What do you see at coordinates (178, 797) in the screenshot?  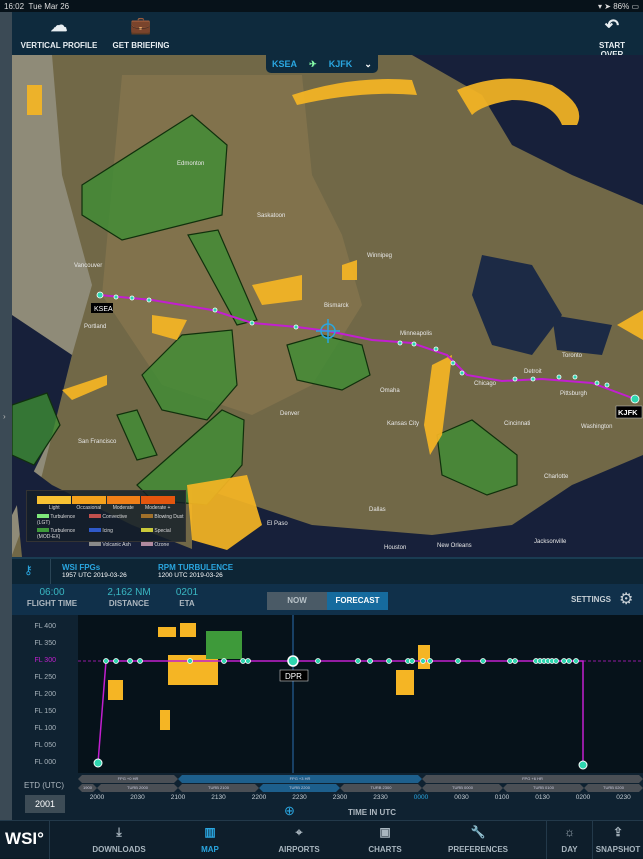 I see `time-tick-label: 2100` at bounding box center [178, 797].